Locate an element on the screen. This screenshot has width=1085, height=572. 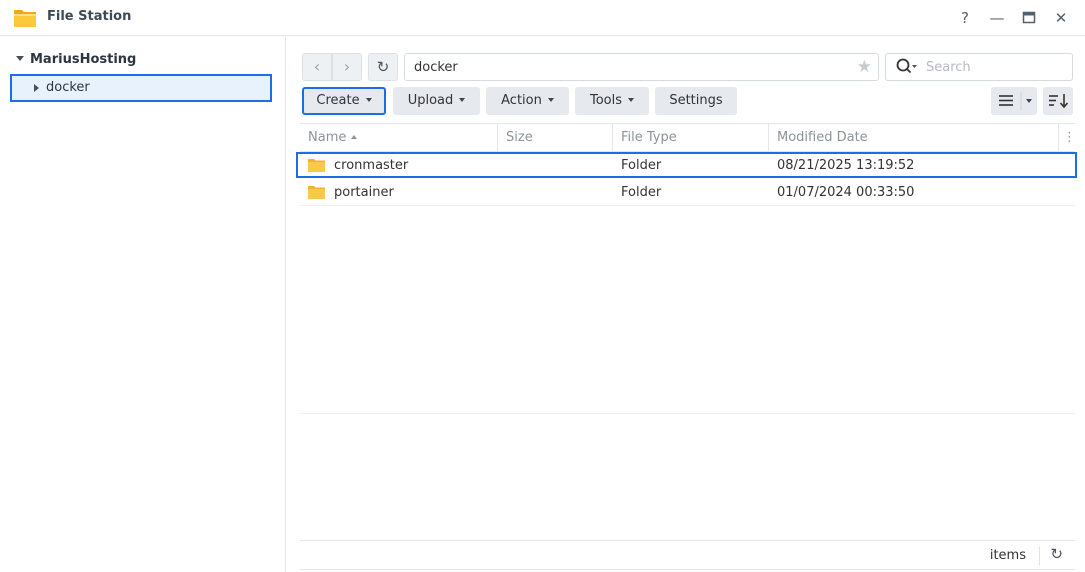
caret-right-icon is located at coordinates (36, 88).